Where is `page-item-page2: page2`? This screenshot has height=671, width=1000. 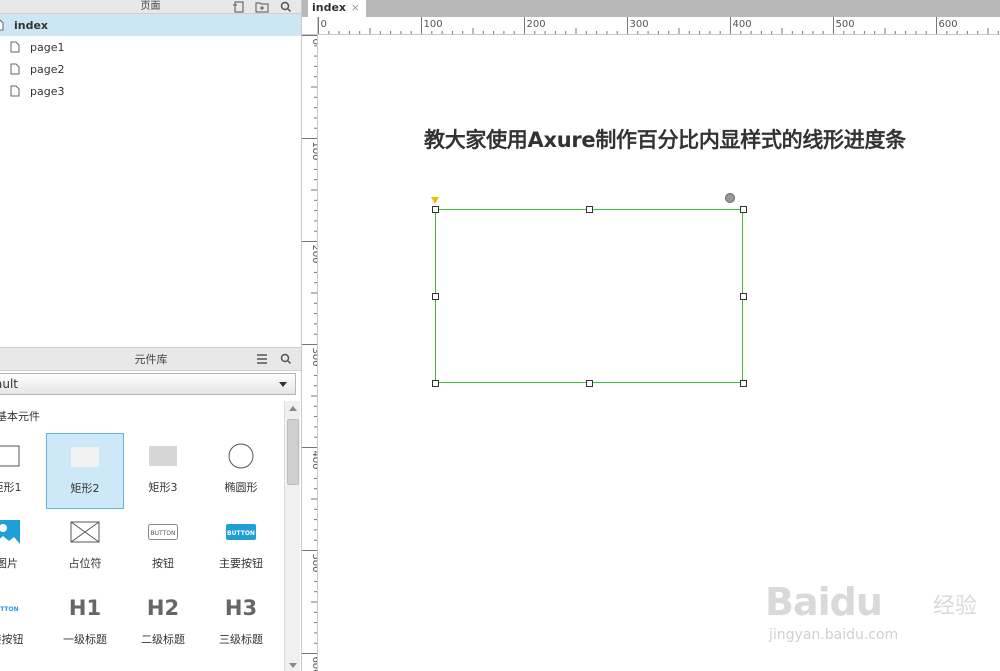
page-item-page2: page2 is located at coordinates (150, 69).